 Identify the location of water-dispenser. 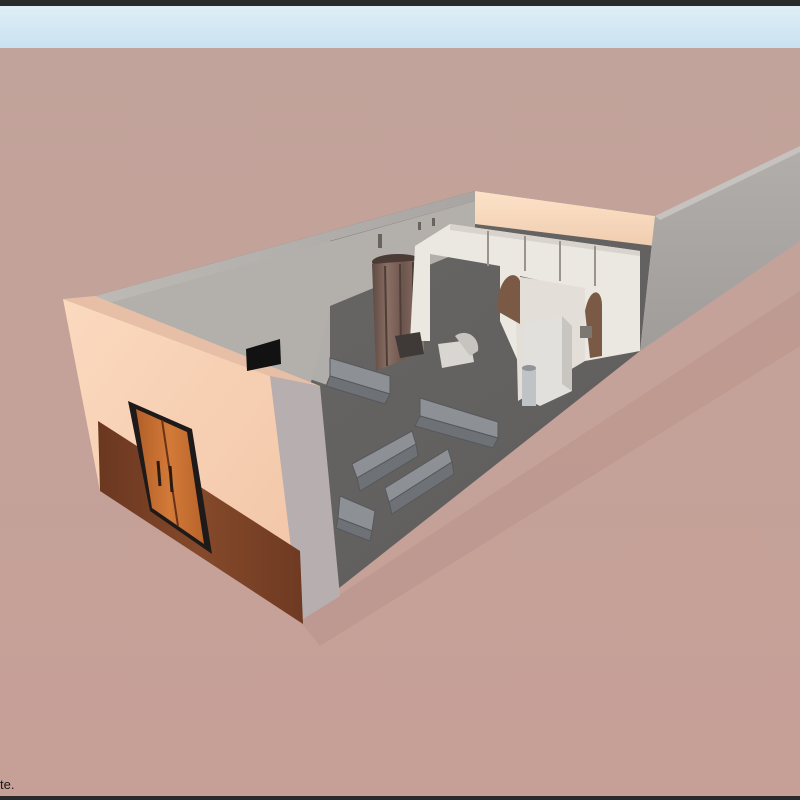
(547, 361).